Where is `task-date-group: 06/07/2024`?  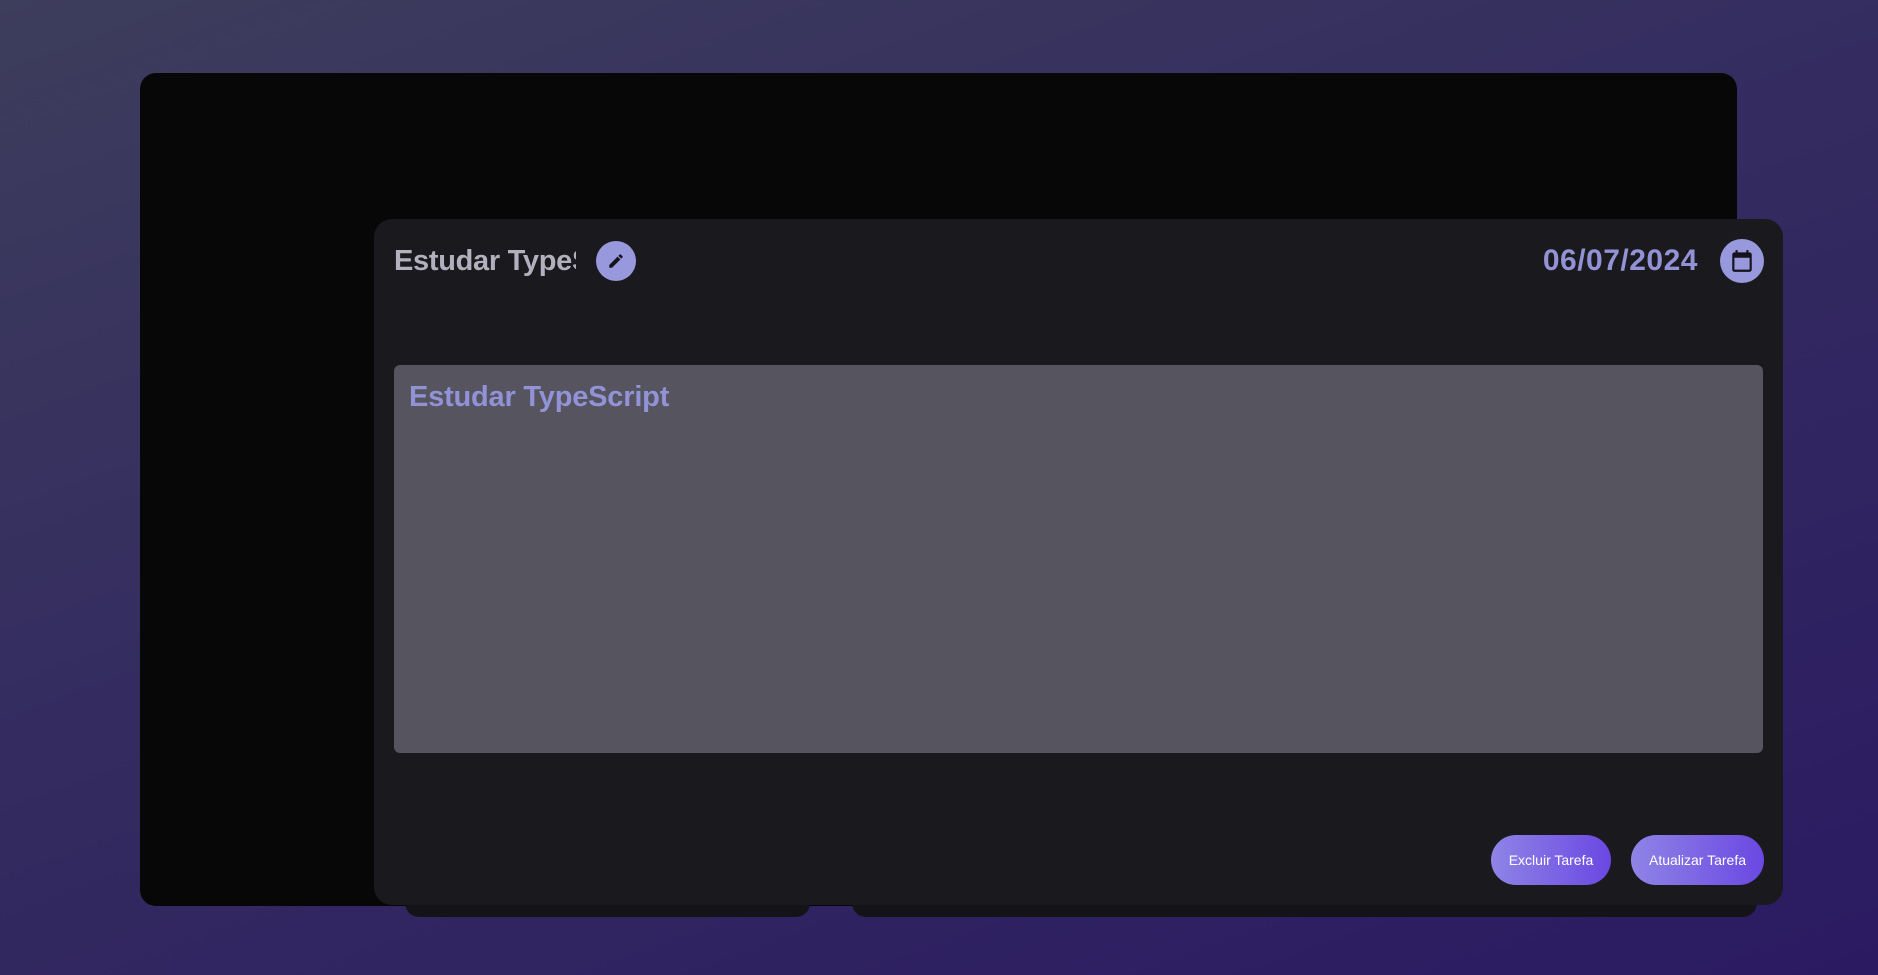 task-date-group: 06/07/2024 is located at coordinates (1653, 261).